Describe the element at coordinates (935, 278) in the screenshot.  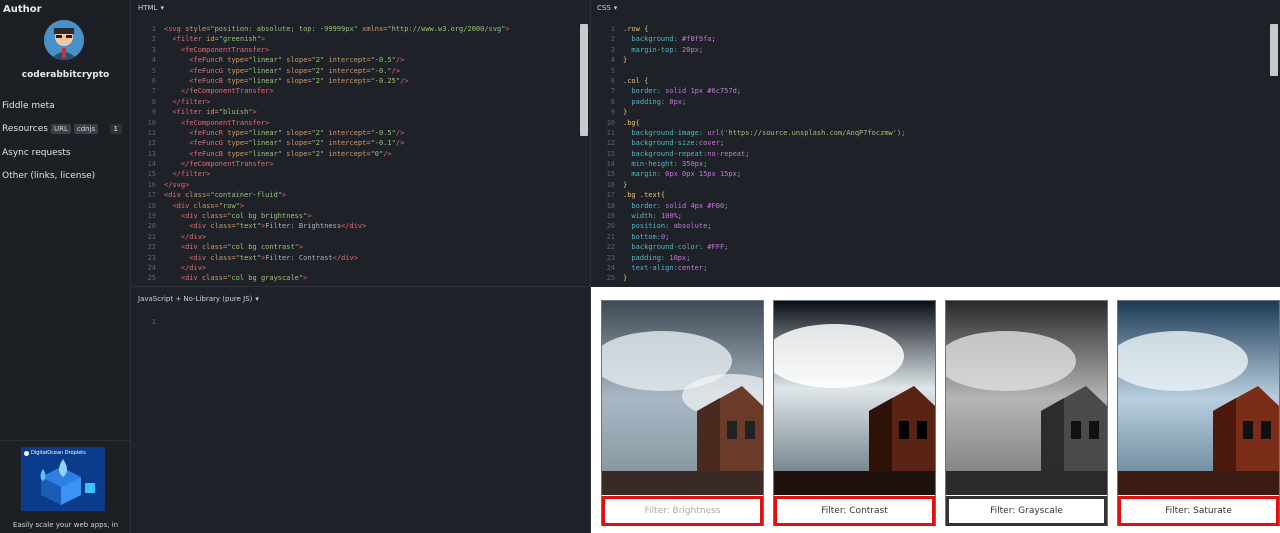
I see `code-line: 25}` at that location.